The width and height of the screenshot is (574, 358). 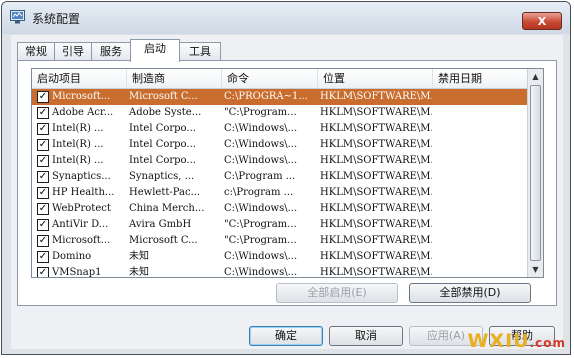 What do you see at coordinates (547, 343) in the screenshot?
I see `watermark-suffix: .com` at bounding box center [547, 343].